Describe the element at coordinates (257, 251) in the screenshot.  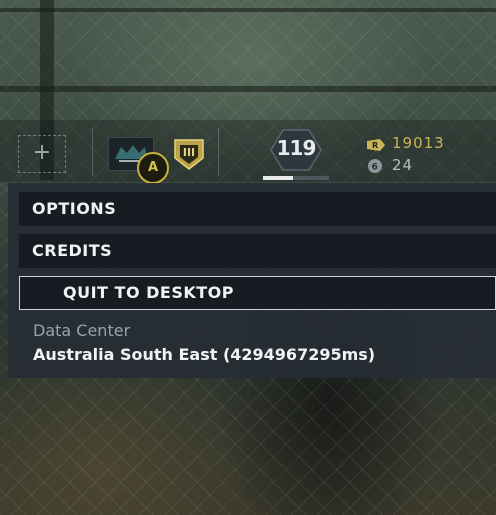
I see `credits-button: CREDITS` at that location.